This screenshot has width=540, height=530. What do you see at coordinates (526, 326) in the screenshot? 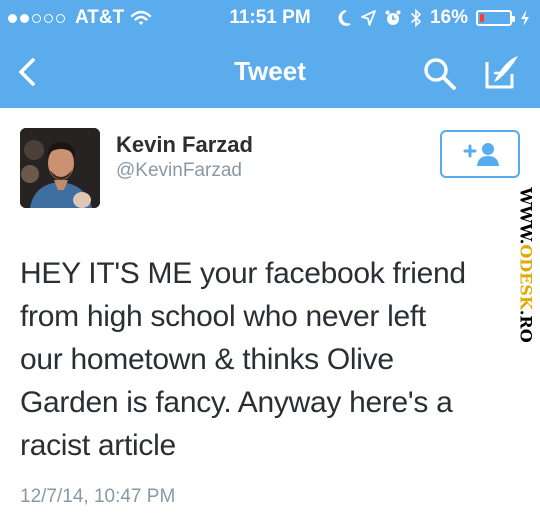
I see `watermark-suffix: .RO` at bounding box center [526, 326].